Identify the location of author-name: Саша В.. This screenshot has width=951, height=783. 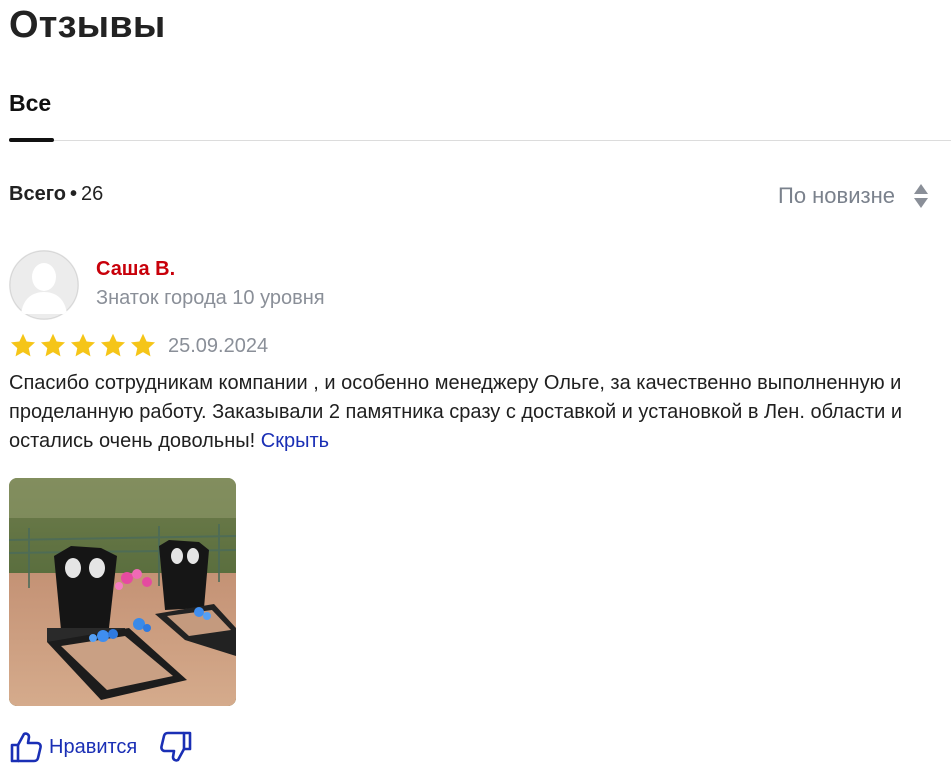
(135, 269).